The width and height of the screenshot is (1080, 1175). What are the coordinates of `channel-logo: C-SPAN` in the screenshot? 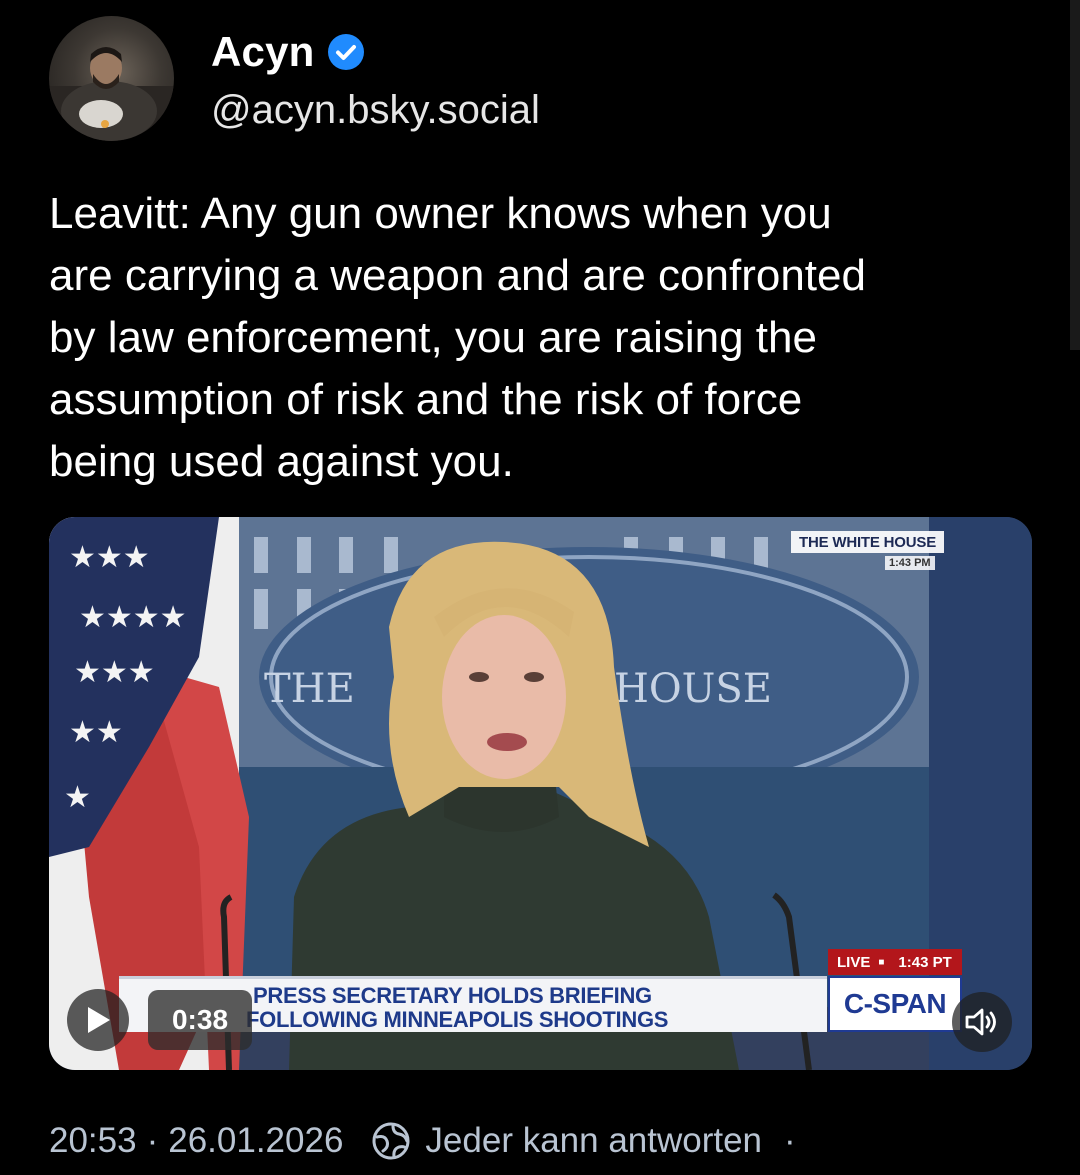 It's located at (895, 1004).